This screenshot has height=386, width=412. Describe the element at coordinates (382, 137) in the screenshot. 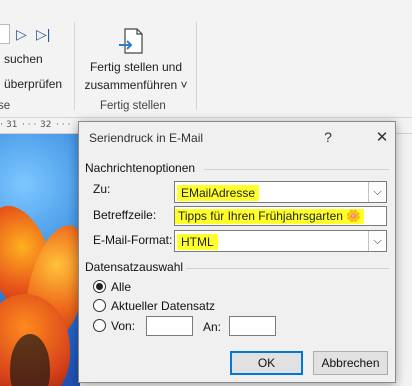

I see `close-icon: ✕` at that location.